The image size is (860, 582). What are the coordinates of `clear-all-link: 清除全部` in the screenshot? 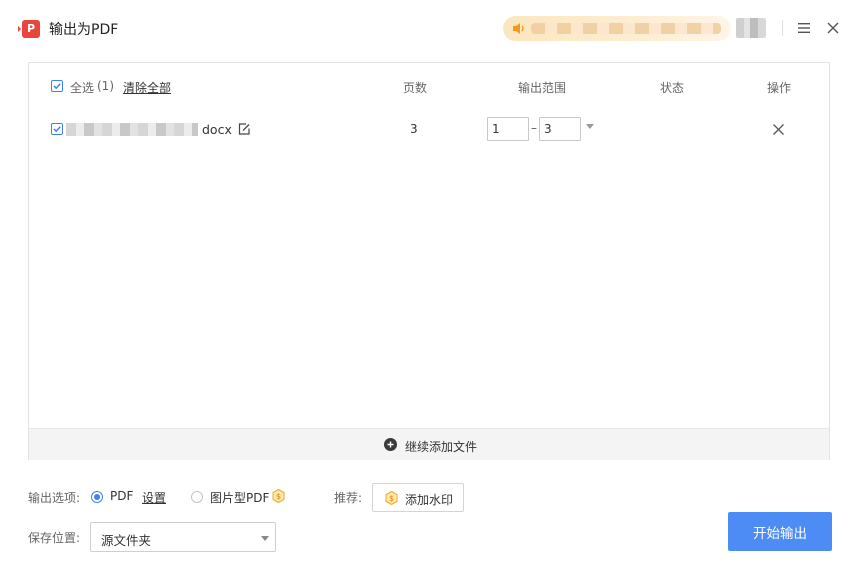 It's located at (147, 87).